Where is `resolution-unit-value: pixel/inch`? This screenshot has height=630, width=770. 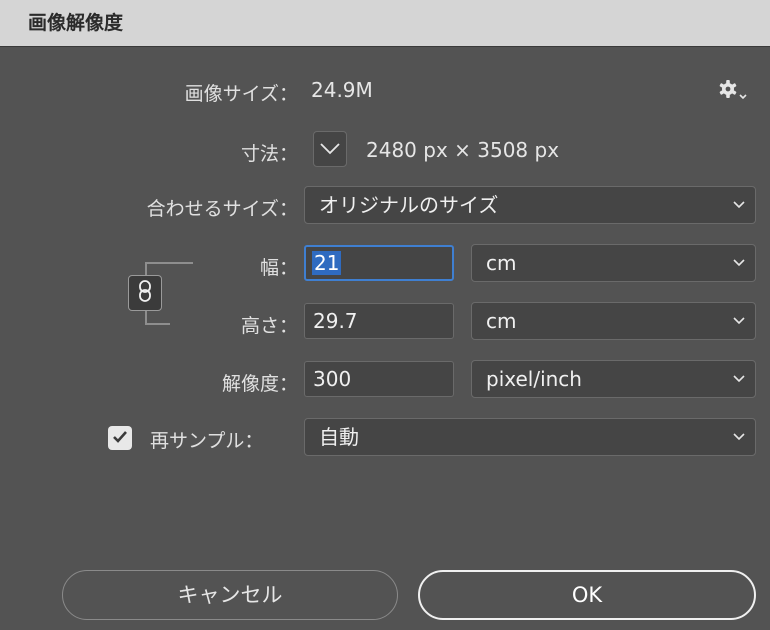 resolution-unit-value: pixel/inch is located at coordinates (534, 379).